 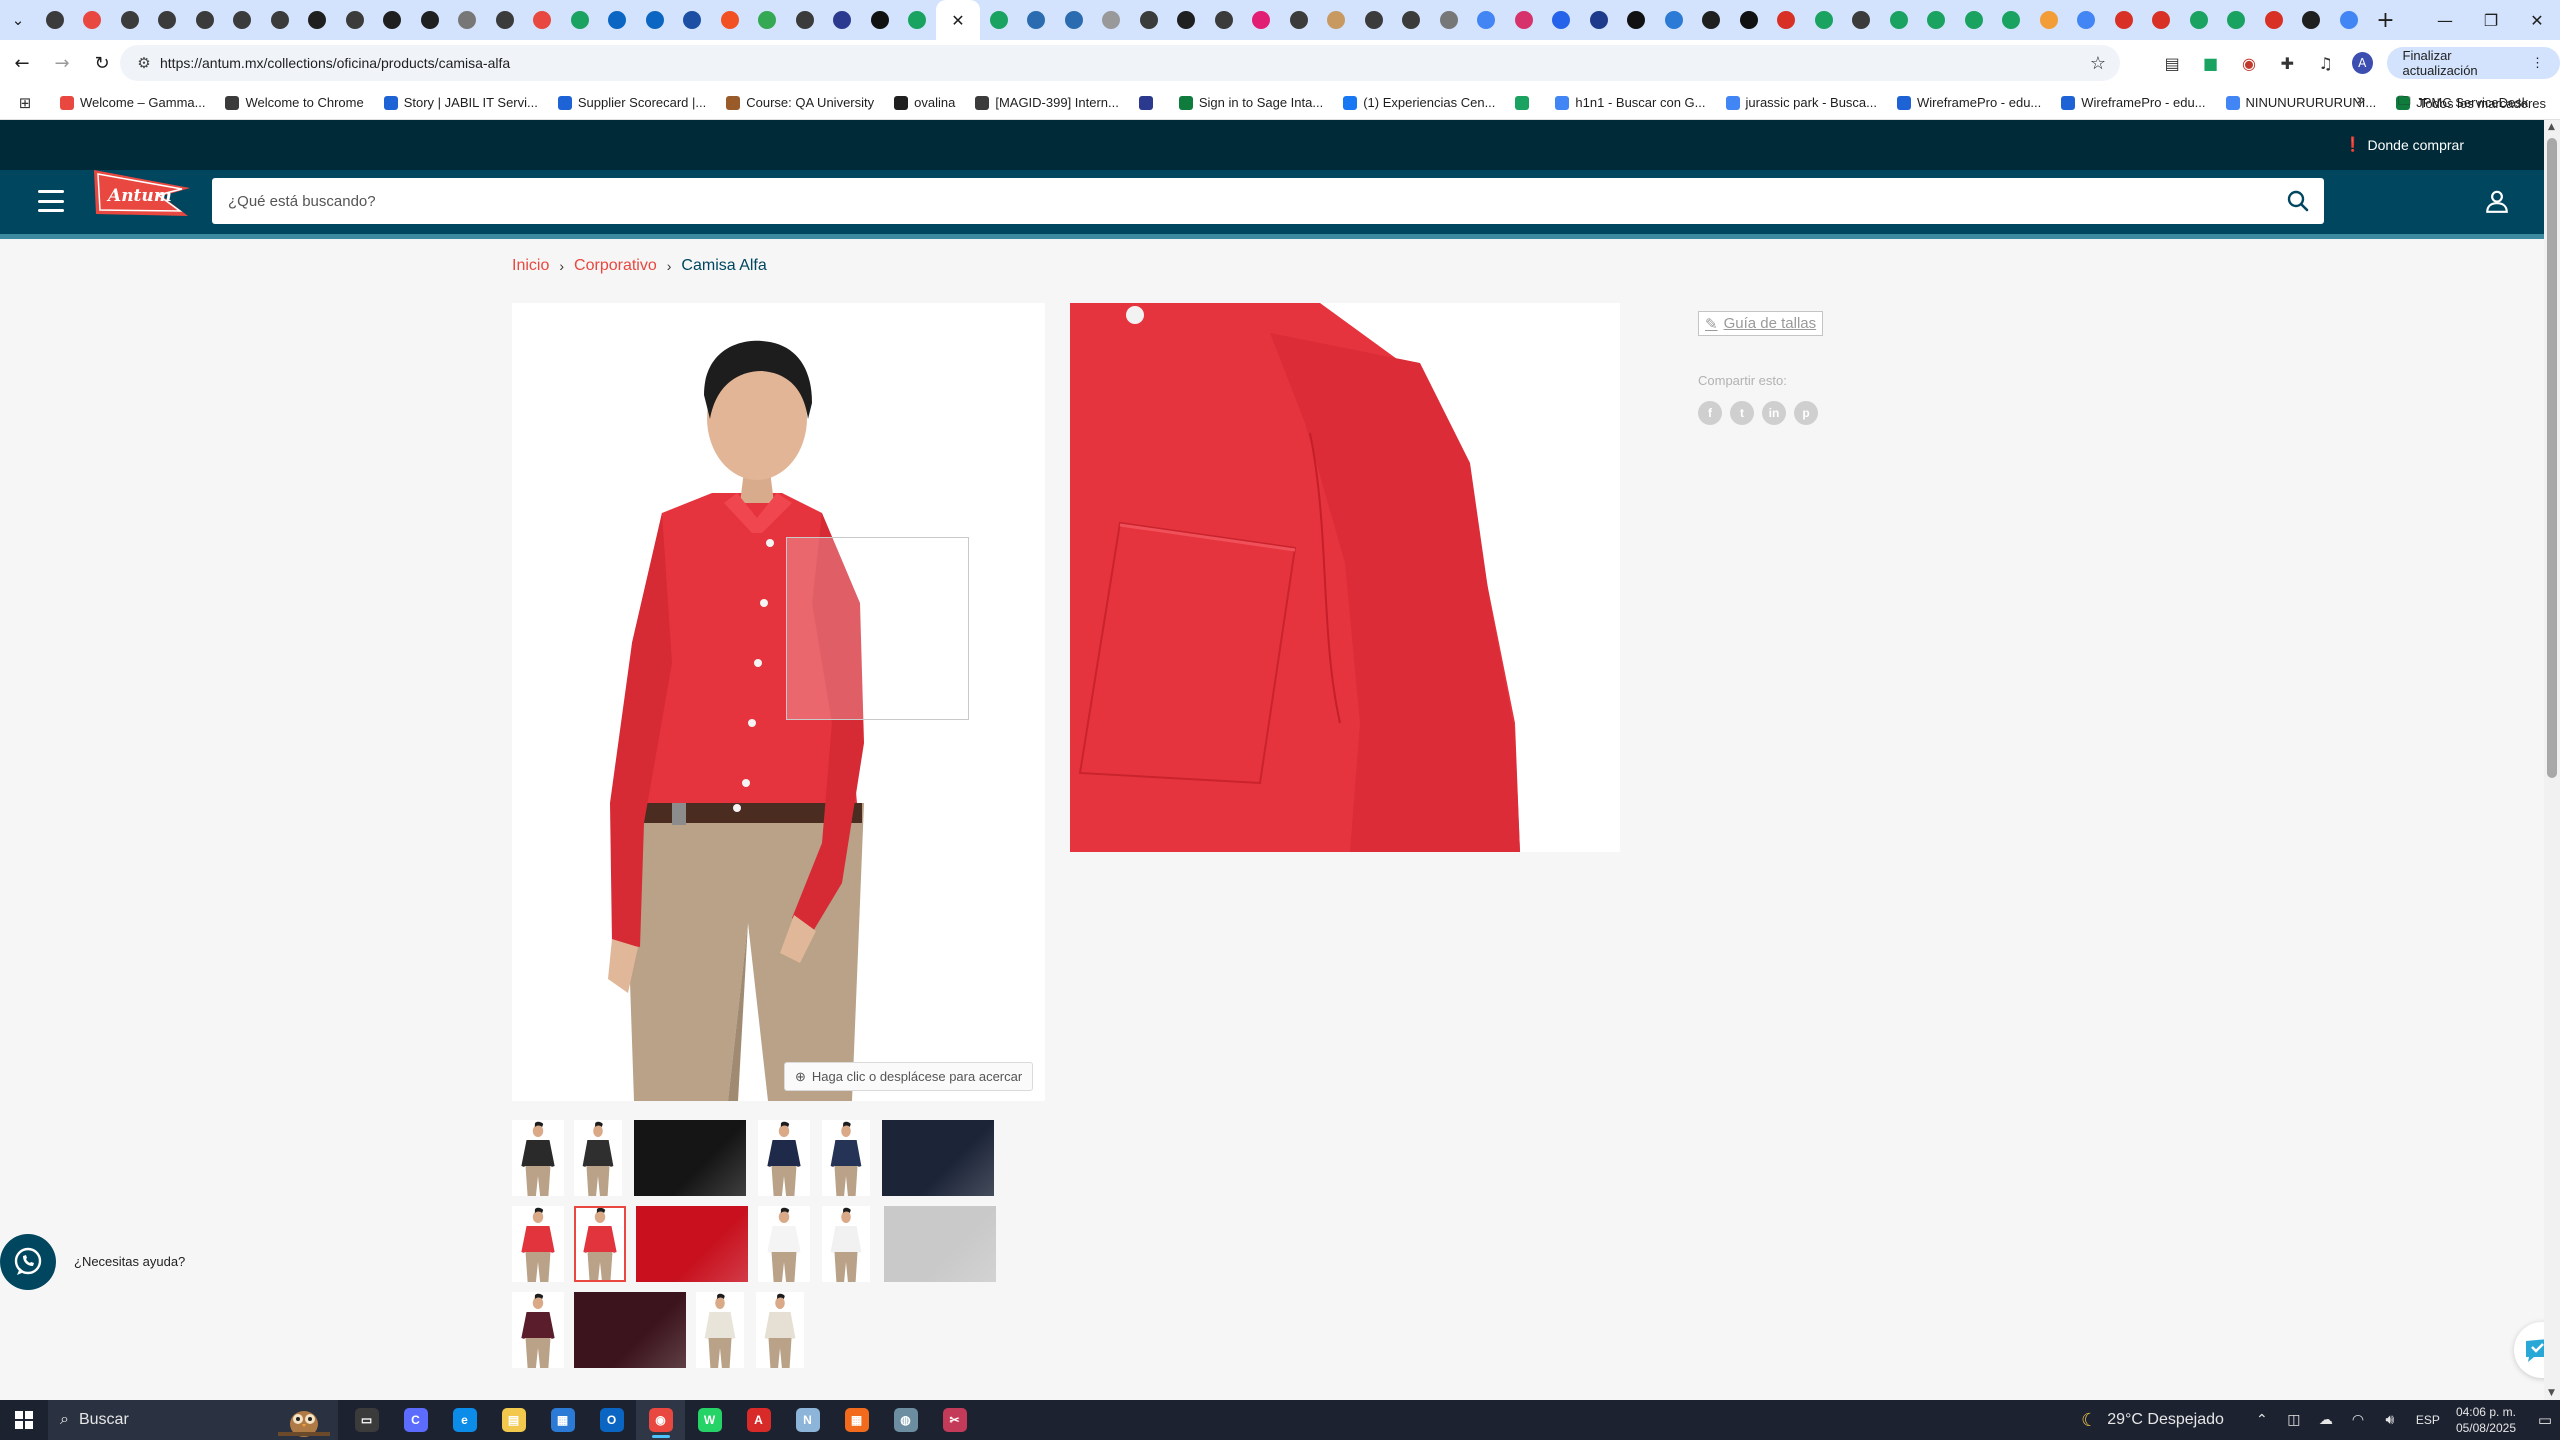 I want to click on taskbar-app-button: ▤, so click(x=513, y=1420).